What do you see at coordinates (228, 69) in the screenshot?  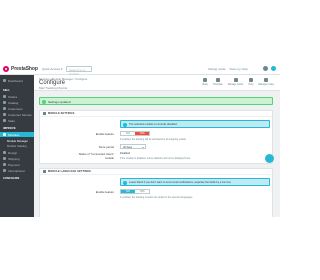 I see `header-links: Debug mode View my shop` at bounding box center [228, 69].